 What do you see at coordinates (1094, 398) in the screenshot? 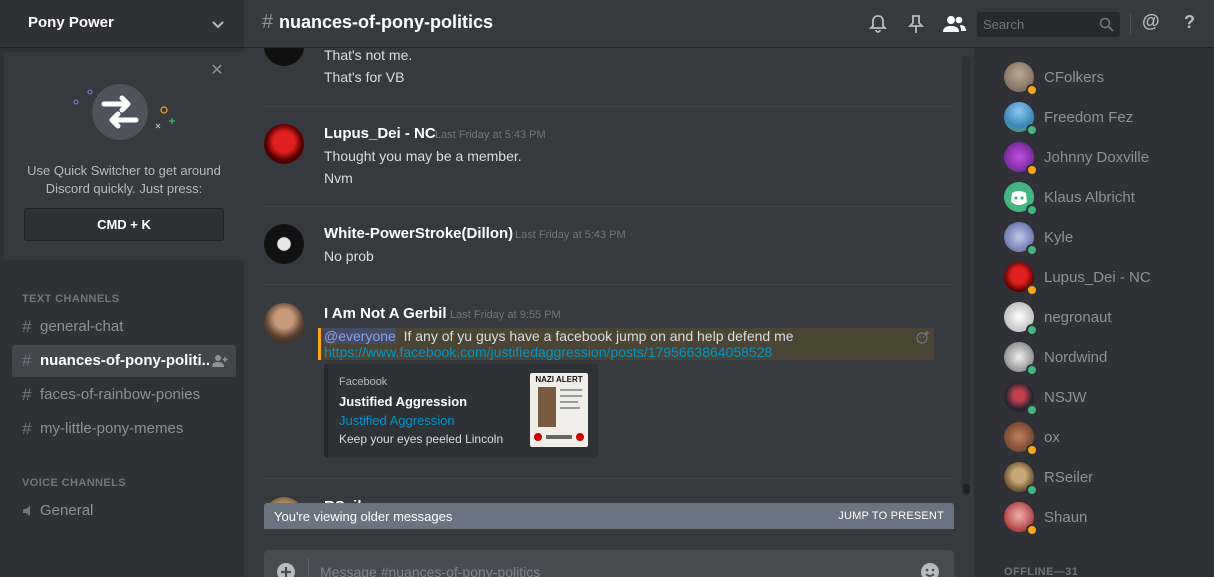
I see `member-item: NSJW` at bounding box center [1094, 398].